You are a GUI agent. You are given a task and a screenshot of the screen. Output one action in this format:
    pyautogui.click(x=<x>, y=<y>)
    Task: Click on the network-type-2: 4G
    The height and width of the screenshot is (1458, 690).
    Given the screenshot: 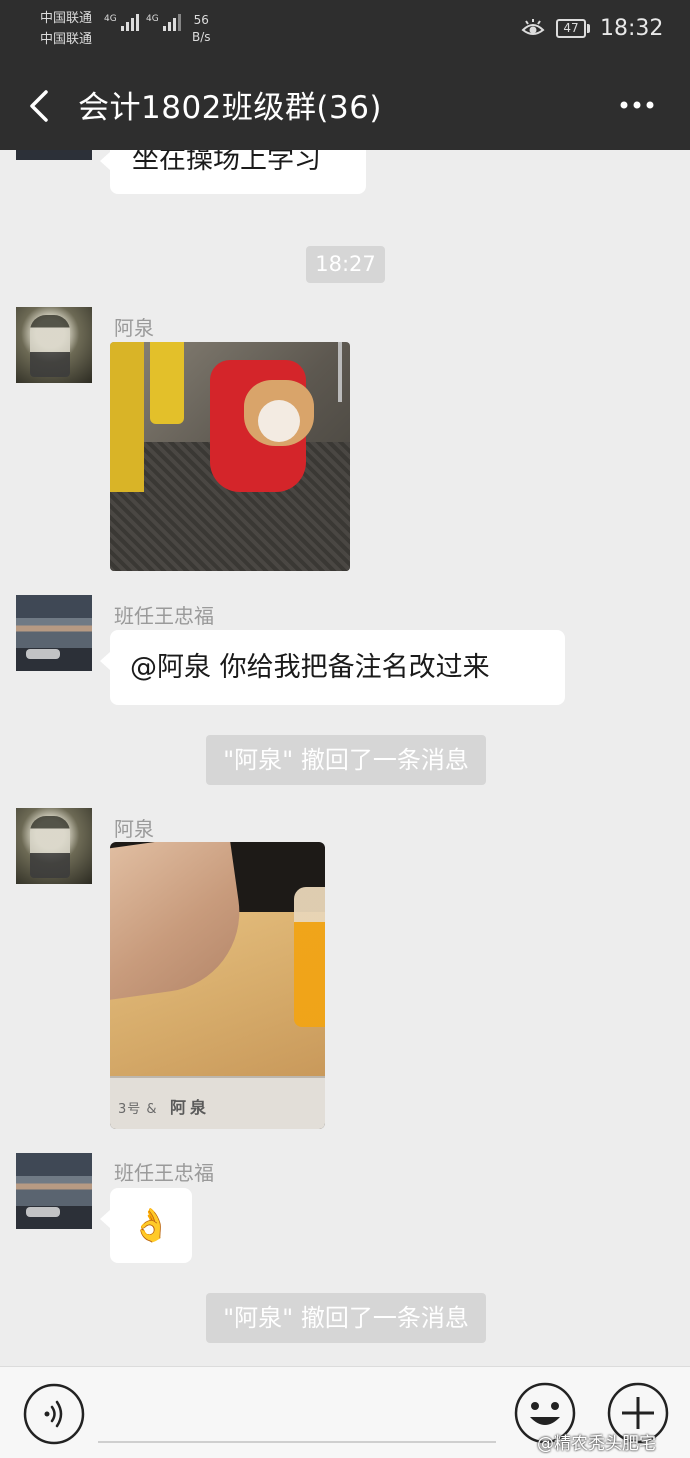 What is the action you would take?
    pyautogui.click(x=152, y=19)
    